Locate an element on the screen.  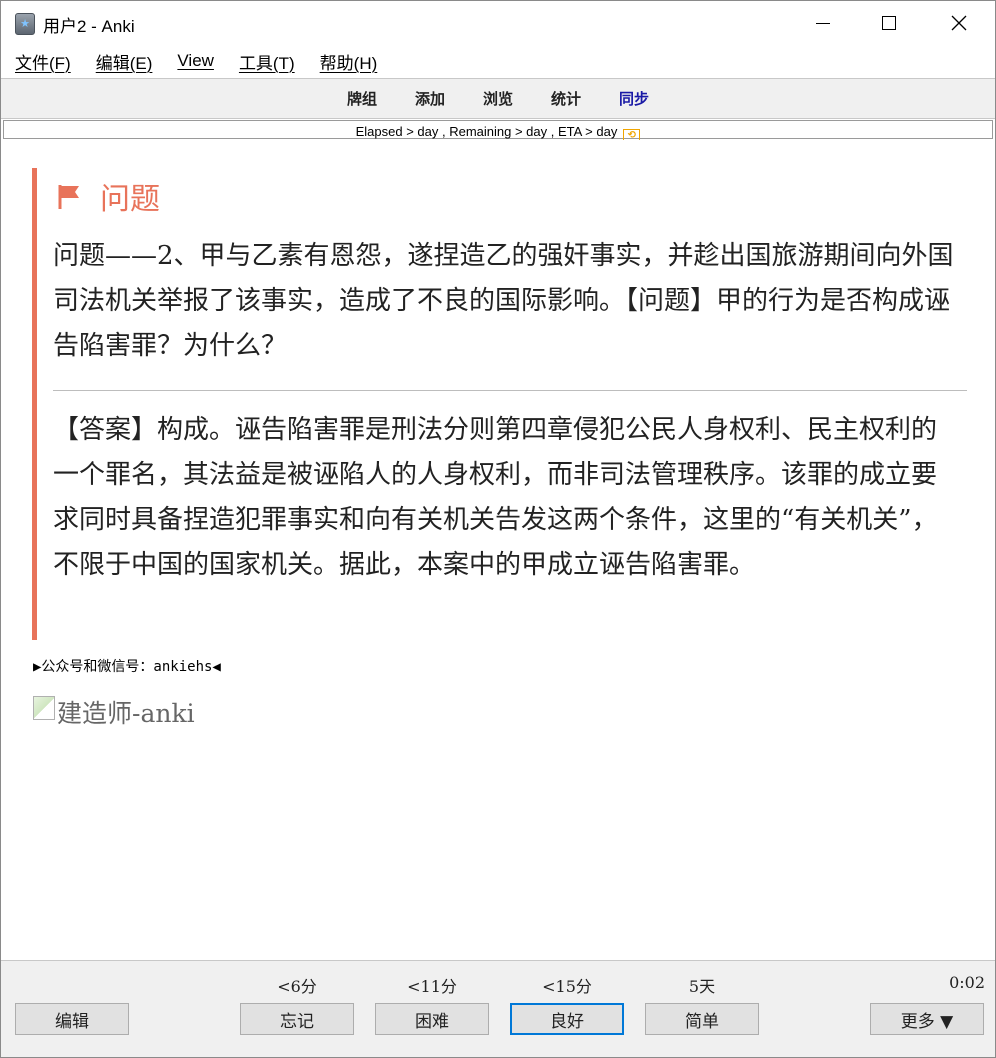
question-title: 问题 is located at coordinates (130, 199).